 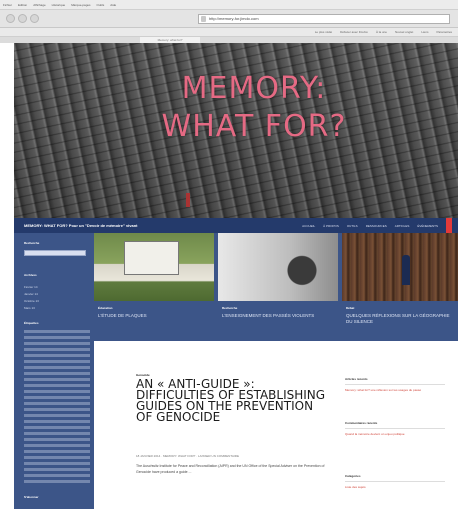 I want to click on bookmark-item: À la une, so click(x=381, y=32).